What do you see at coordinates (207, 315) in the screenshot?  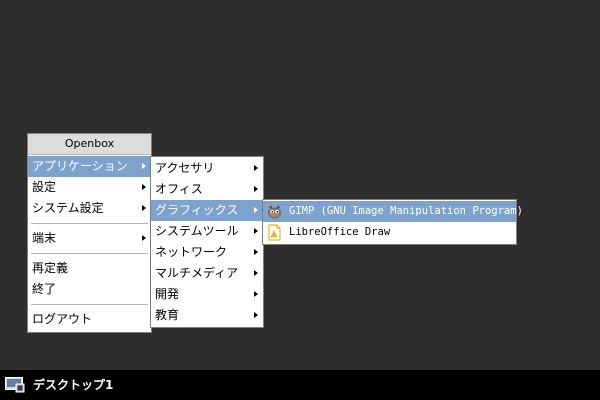 I see `menu-item-education: 教育` at bounding box center [207, 315].